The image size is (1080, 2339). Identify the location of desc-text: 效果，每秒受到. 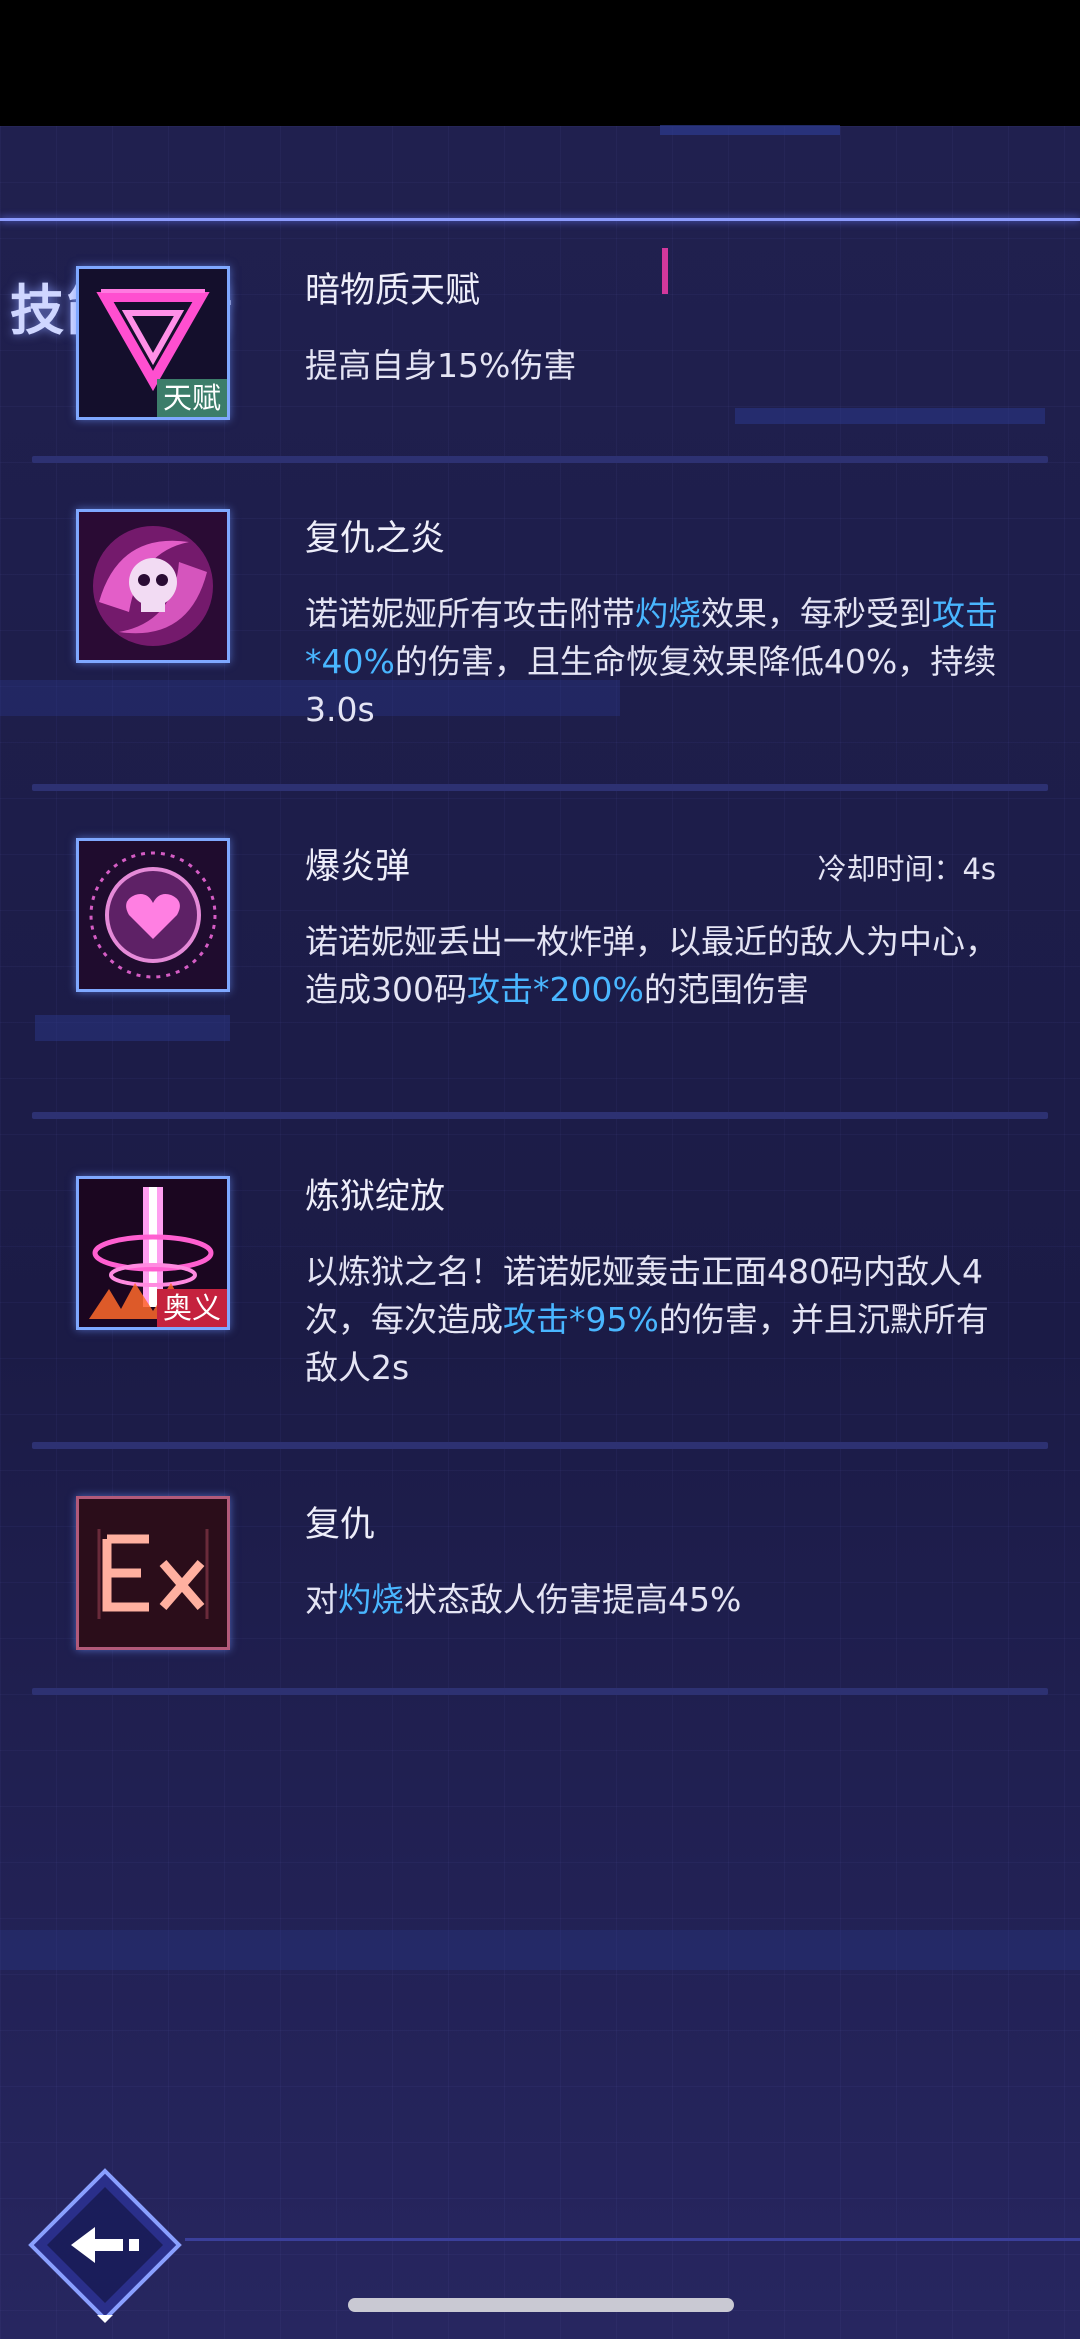
(816, 613).